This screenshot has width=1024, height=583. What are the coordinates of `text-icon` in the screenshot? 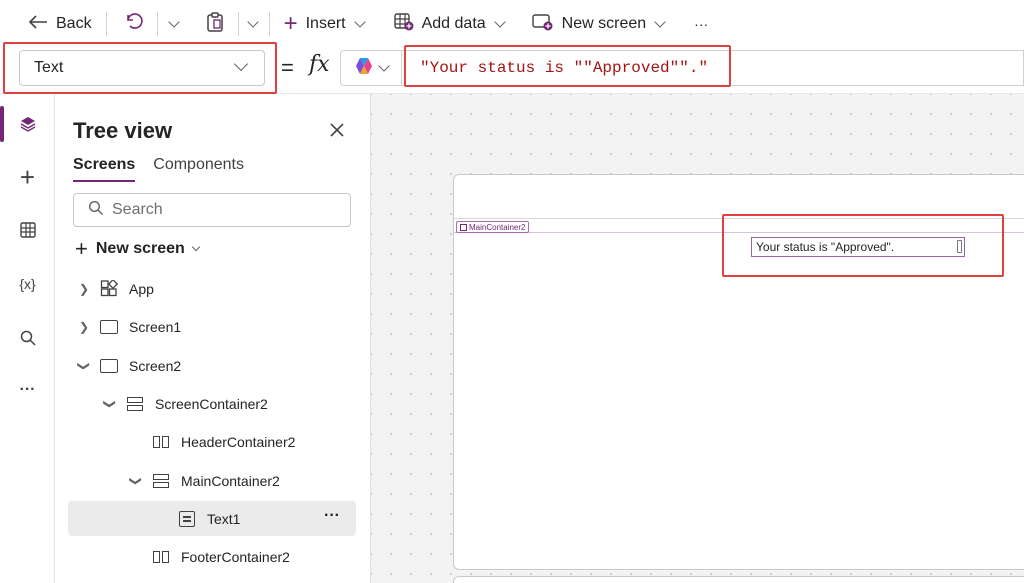 It's located at (187, 519).